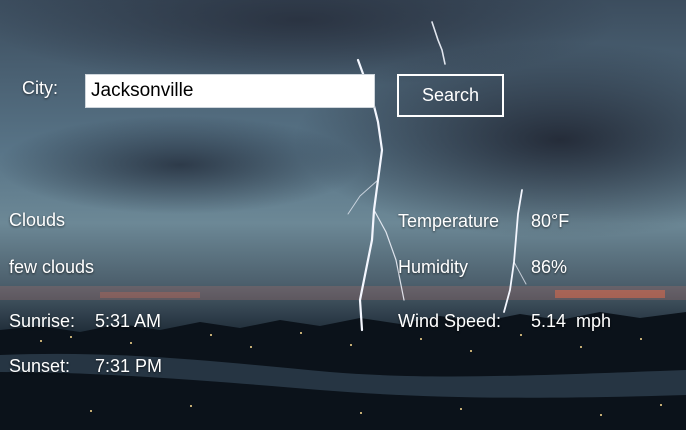  What do you see at coordinates (129, 366) in the screenshot?
I see `sunset-value: 7:31 PM` at bounding box center [129, 366].